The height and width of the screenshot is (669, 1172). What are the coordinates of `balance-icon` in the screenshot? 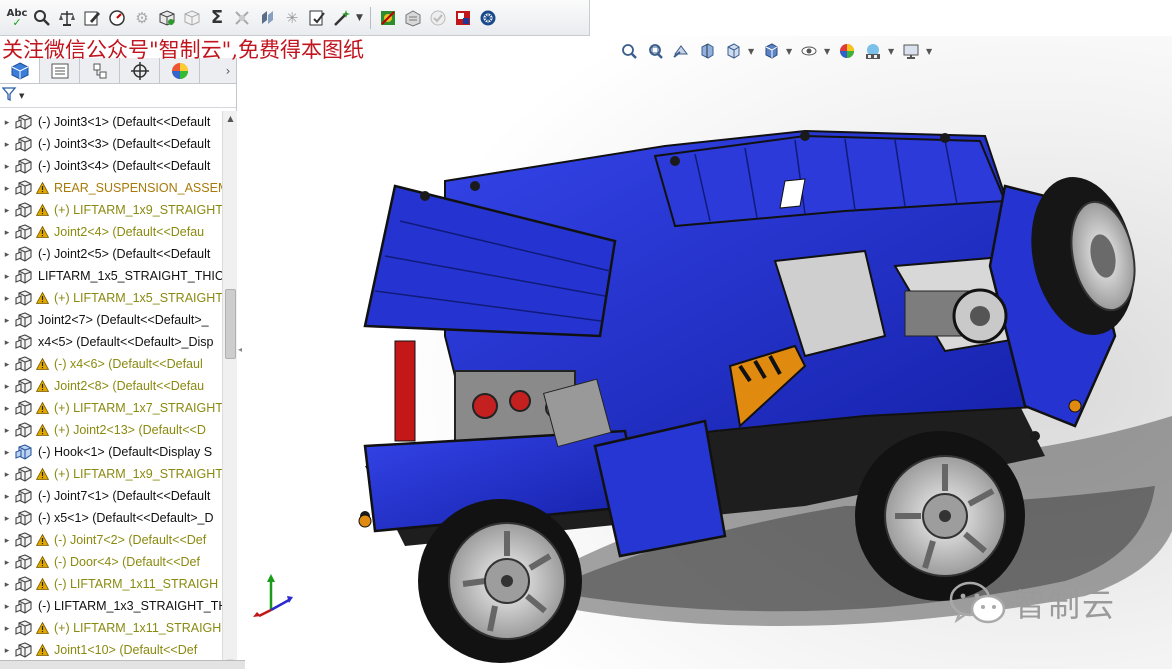 It's located at (67, 18).